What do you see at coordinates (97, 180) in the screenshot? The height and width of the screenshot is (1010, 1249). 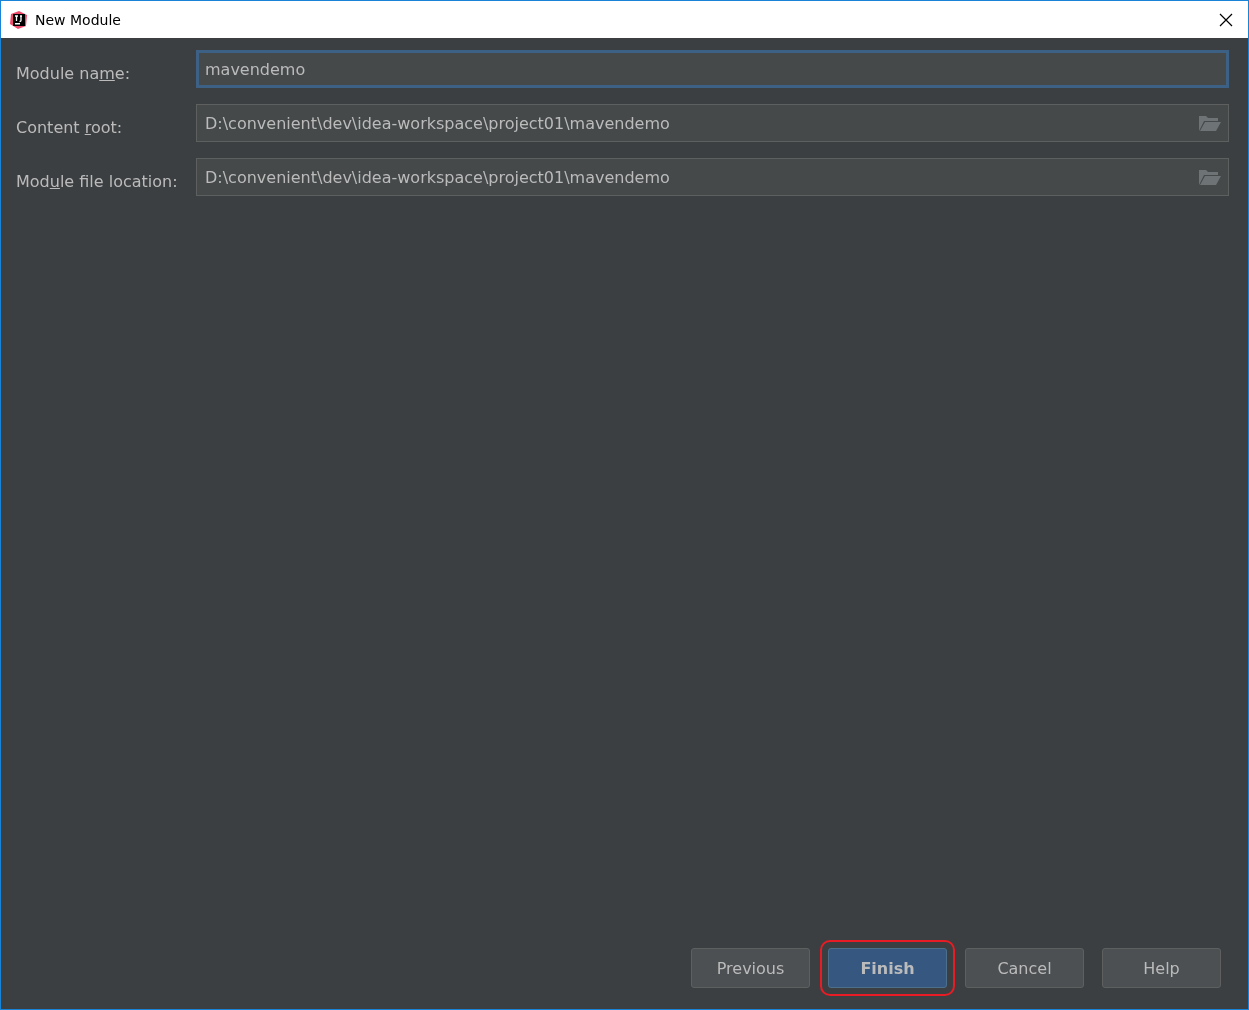 I see `field-label: Module file location:` at bounding box center [97, 180].